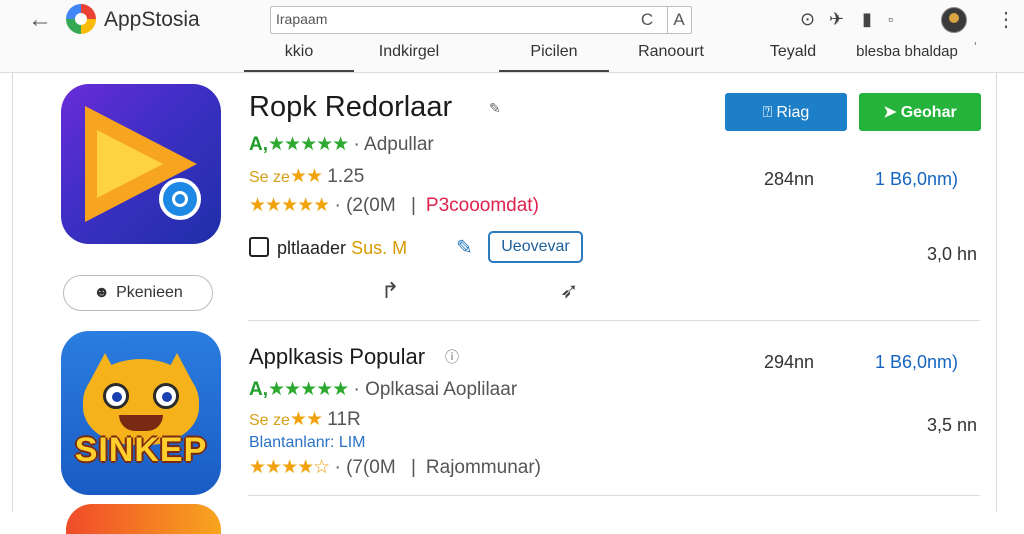  Describe the element at coordinates (141, 413) in the screenshot. I see `app-icon: SINKEP` at that location.